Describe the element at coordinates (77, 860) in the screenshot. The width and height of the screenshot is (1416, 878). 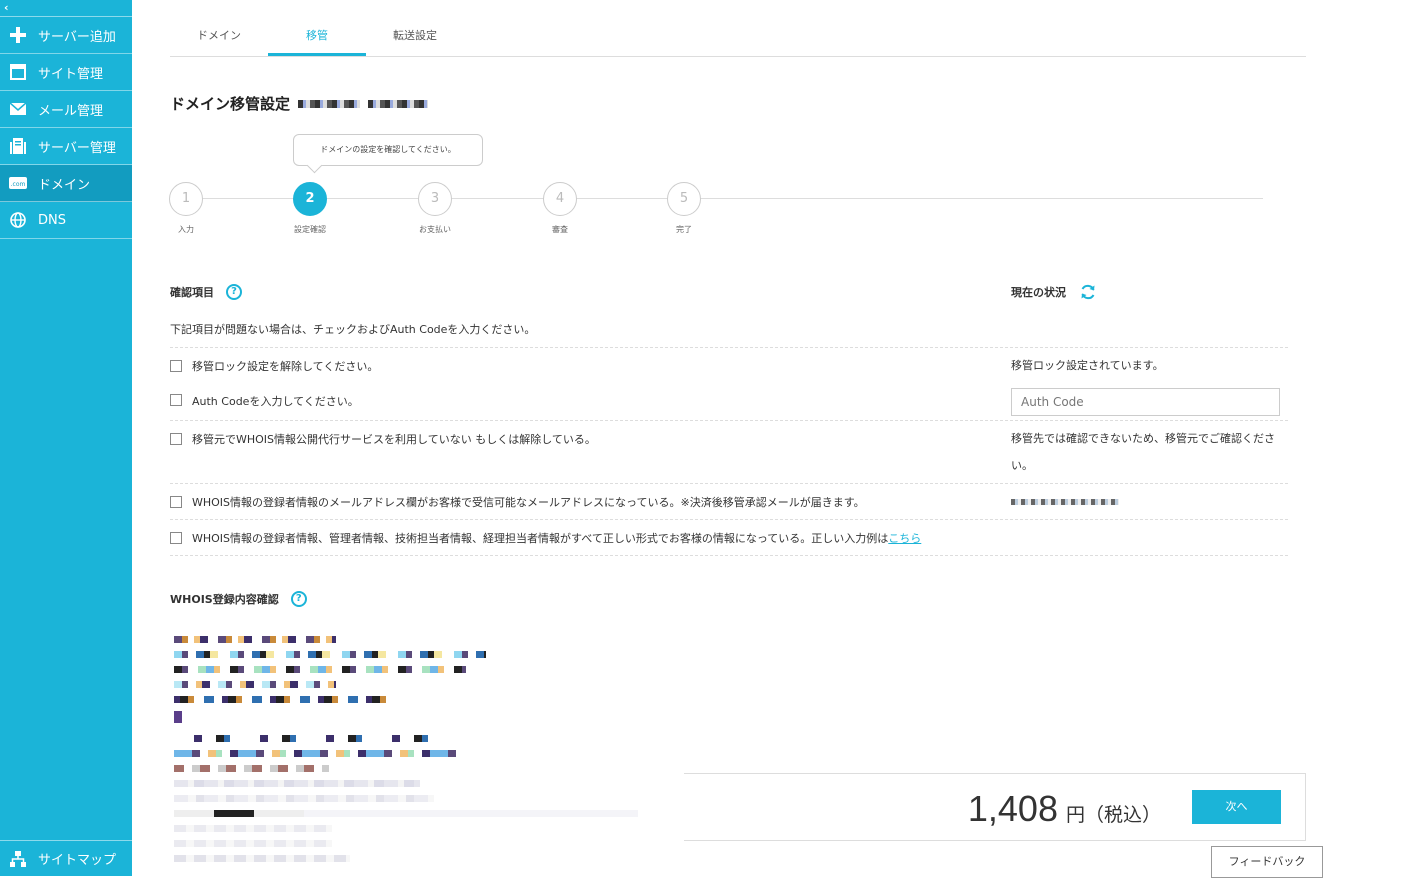
I see `sidebar-item-label: サイトマップ` at that location.